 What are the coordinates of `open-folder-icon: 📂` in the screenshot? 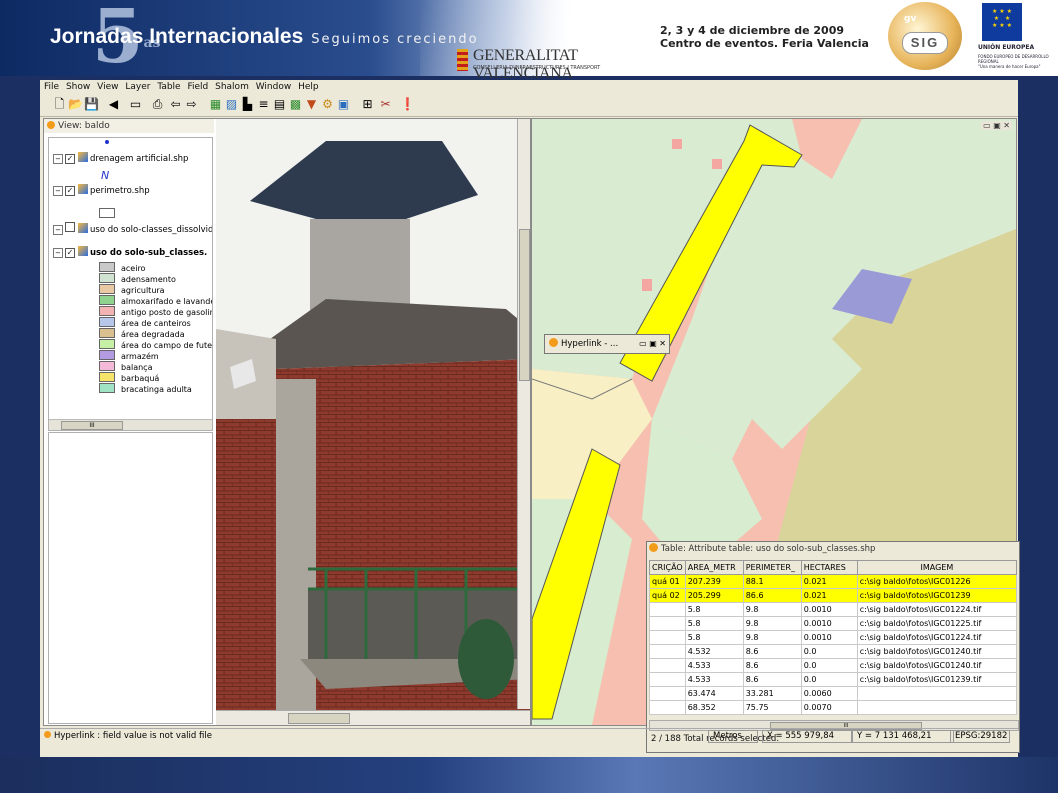 It's located at (75, 104).